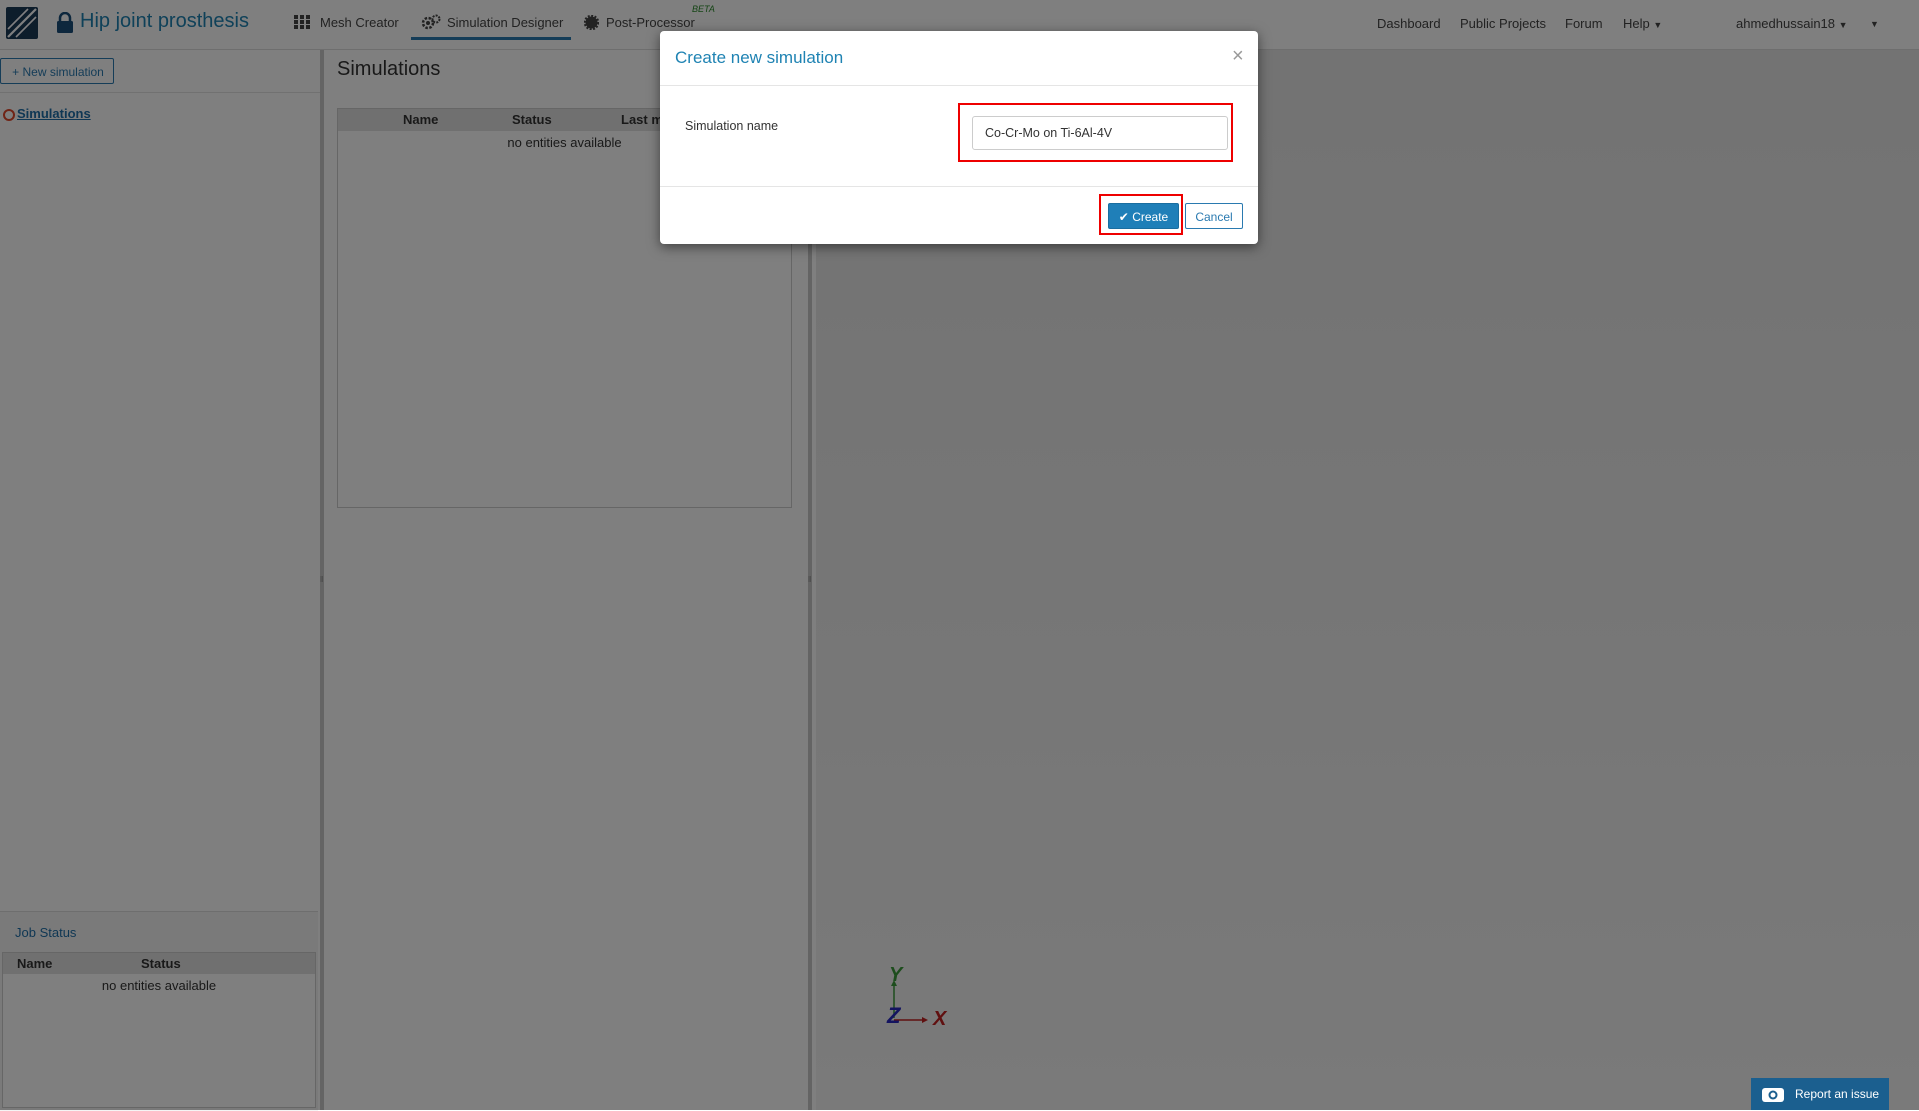  I want to click on report-issue-label: Report an issue, so click(1837, 1094).